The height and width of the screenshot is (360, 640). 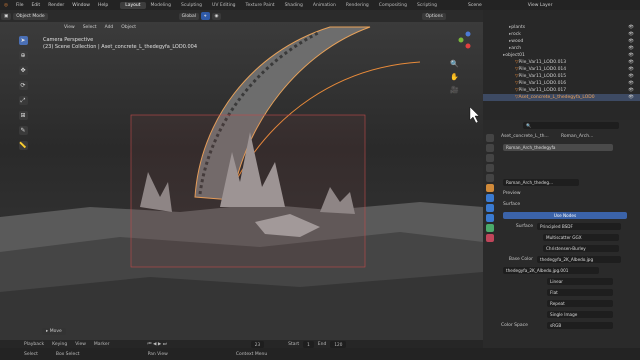 I want to click on physics-tab-icon, so click(x=490, y=218).